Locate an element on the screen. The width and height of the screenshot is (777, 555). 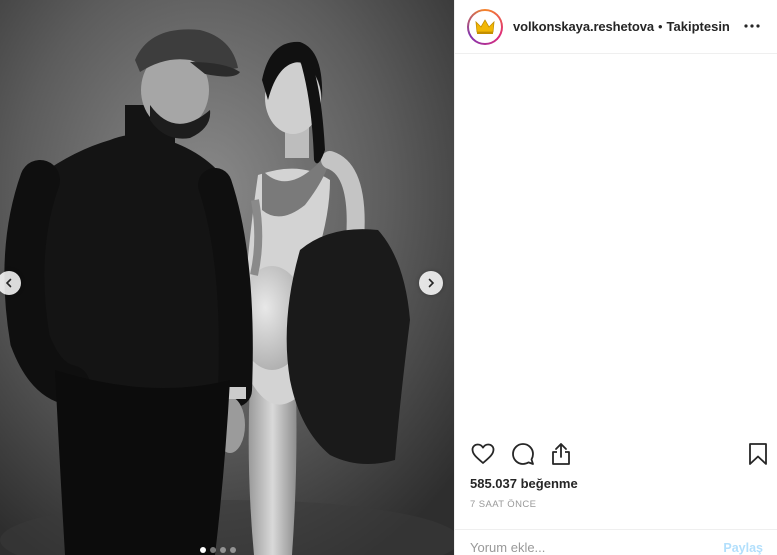
bookmark-icon is located at coordinates (758, 454).